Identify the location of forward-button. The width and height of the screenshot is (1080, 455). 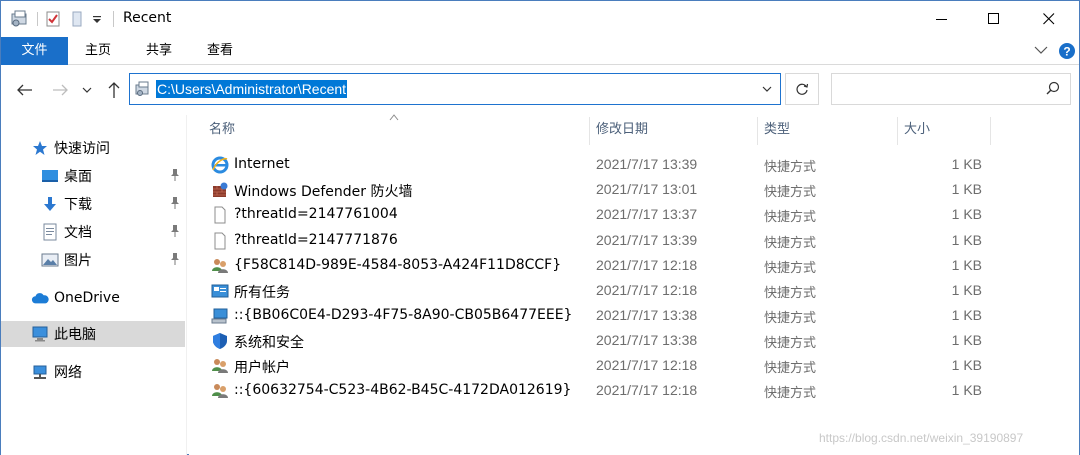
(60, 90).